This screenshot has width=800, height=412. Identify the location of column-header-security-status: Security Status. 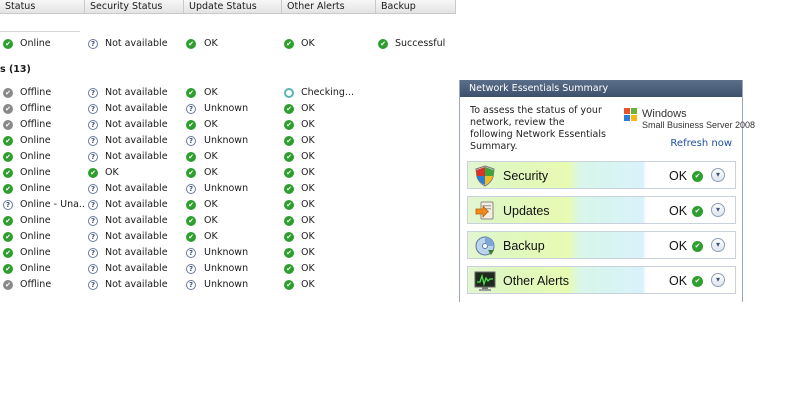
(134, 6).